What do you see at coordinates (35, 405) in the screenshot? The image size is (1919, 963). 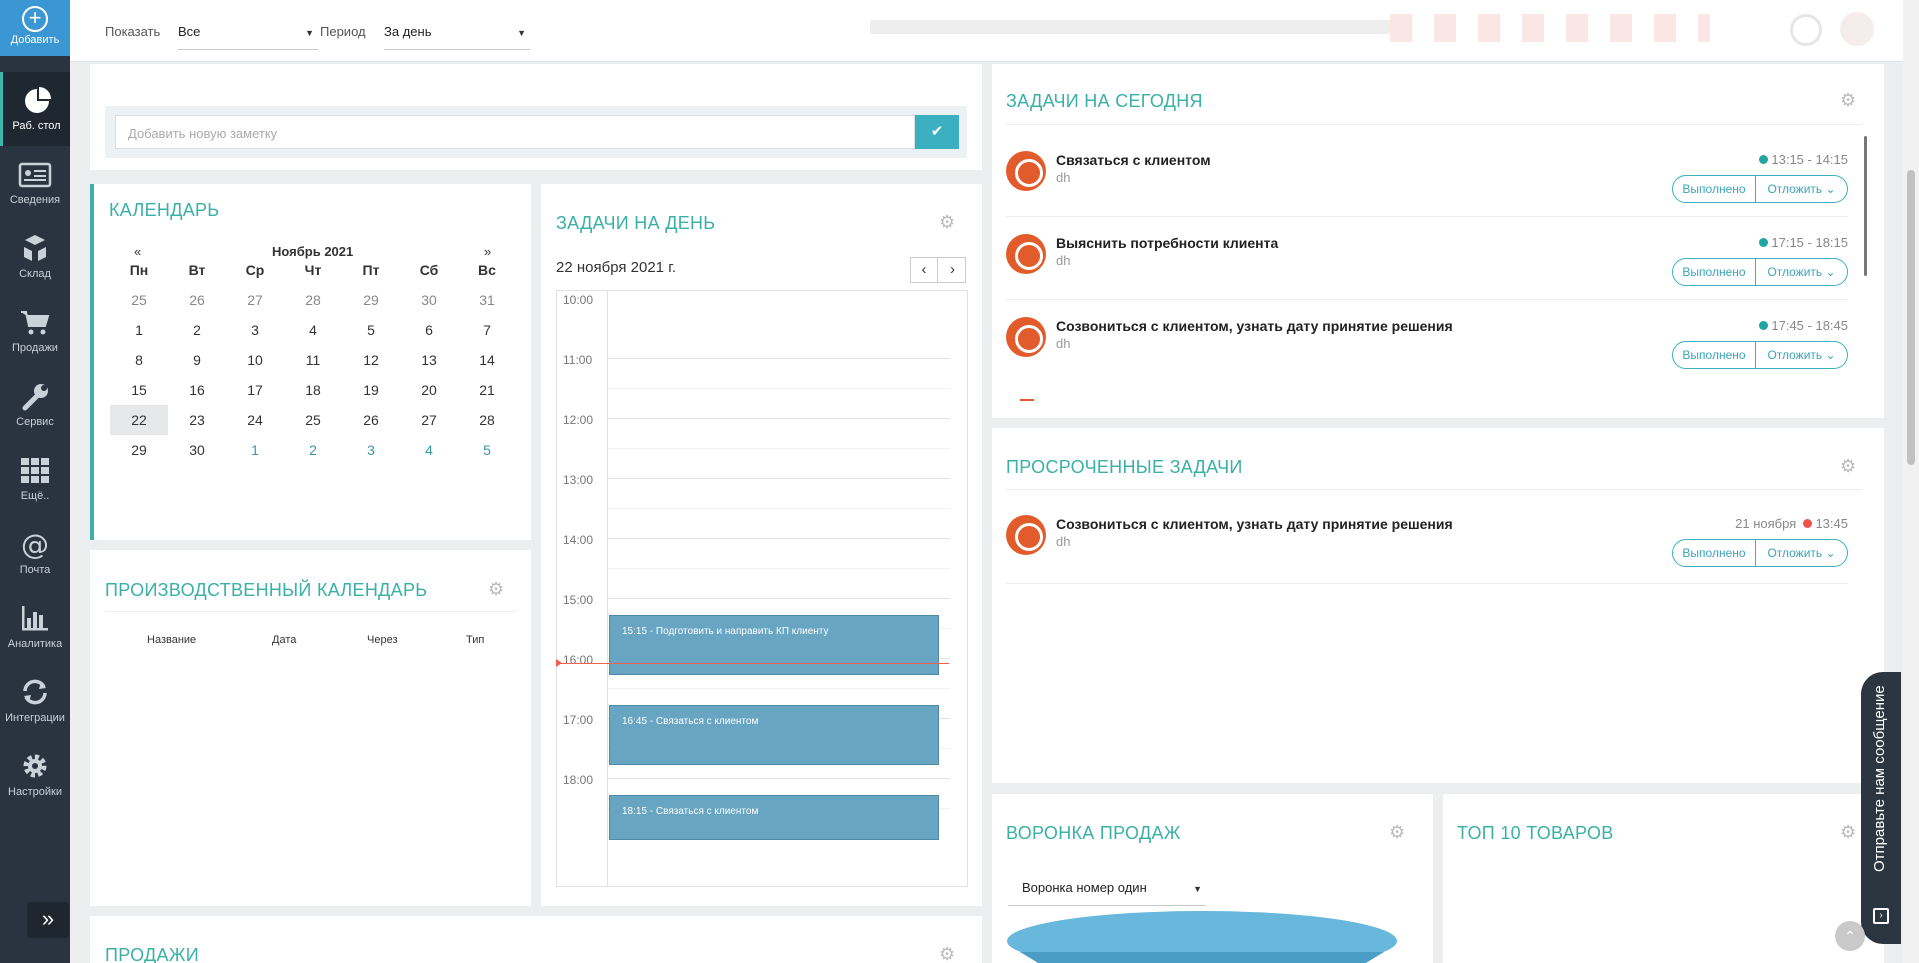 I see `sidebar-item-service: Сервис` at bounding box center [35, 405].